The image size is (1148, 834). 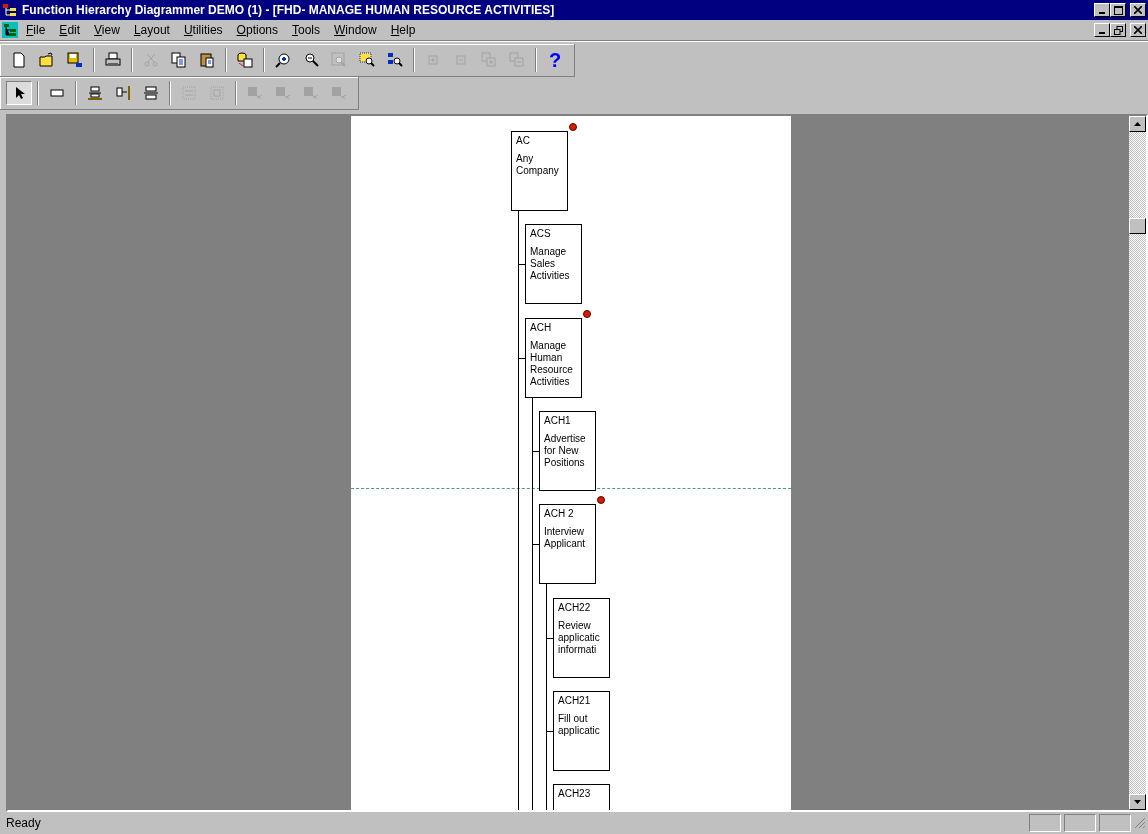 What do you see at coordinates (19, 93) in the screenshot?
I see `pointer-button` at bounding box center [19, 93].